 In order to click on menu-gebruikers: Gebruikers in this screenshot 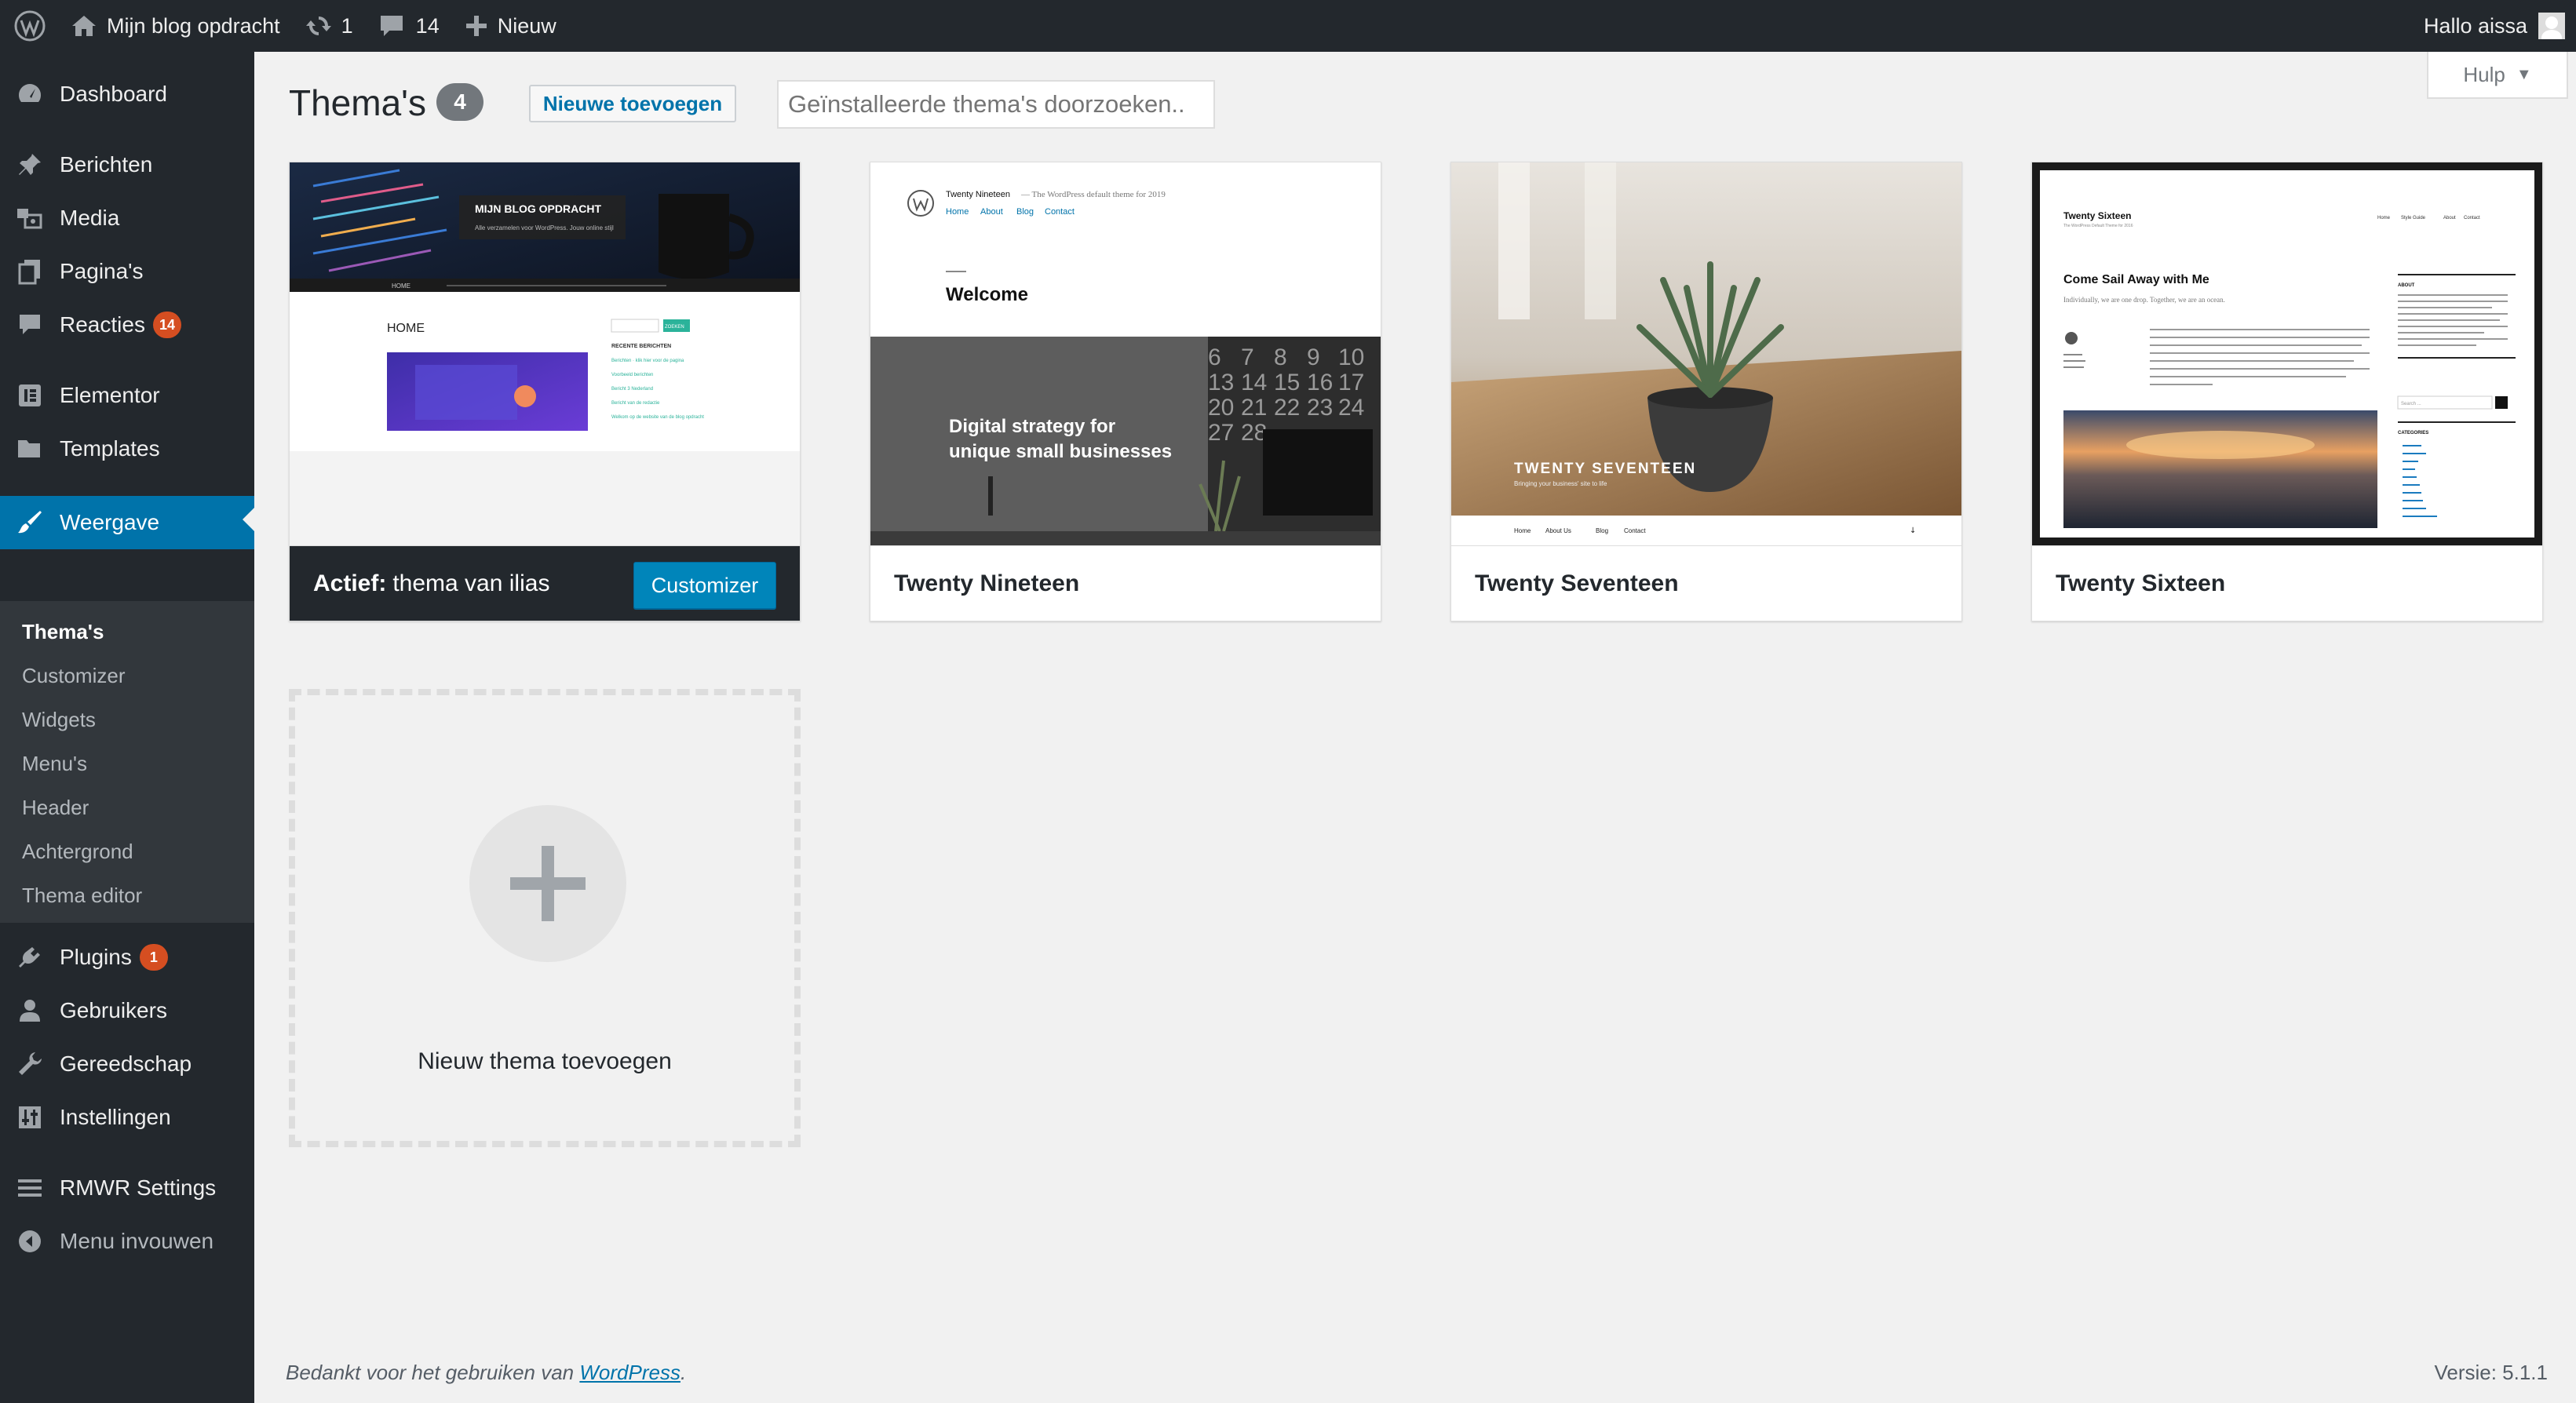, I will do `click(127, 1010)`.